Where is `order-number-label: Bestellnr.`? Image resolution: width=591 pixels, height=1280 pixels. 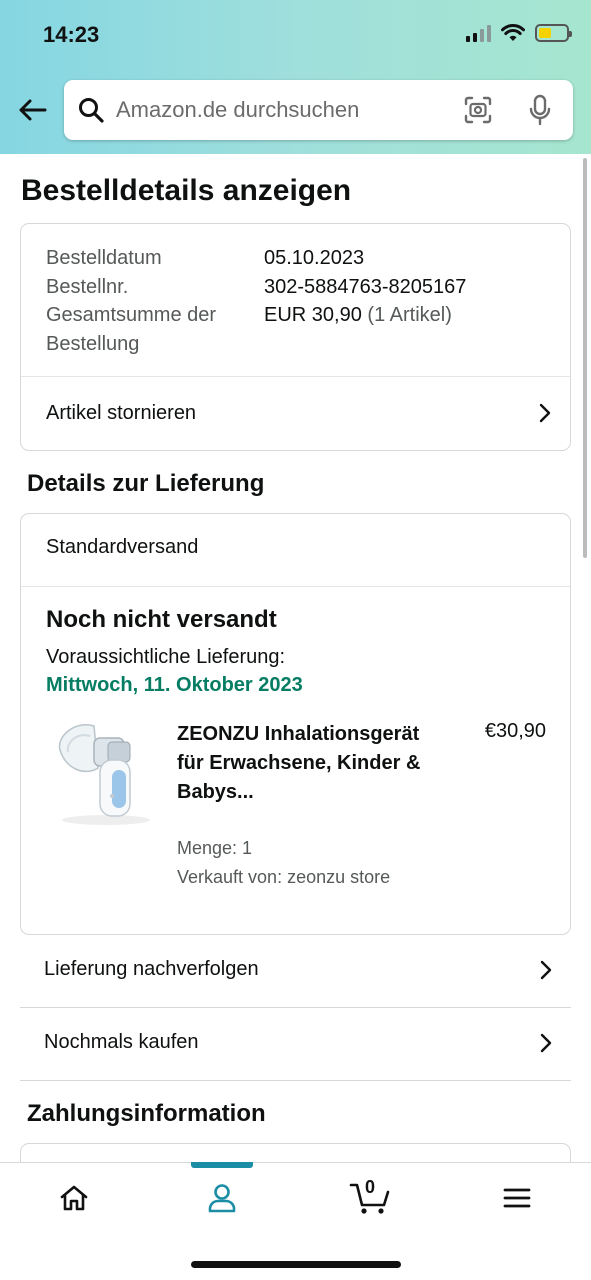 order-number-label: Bestellnr. is located at coordinates (87, 287).